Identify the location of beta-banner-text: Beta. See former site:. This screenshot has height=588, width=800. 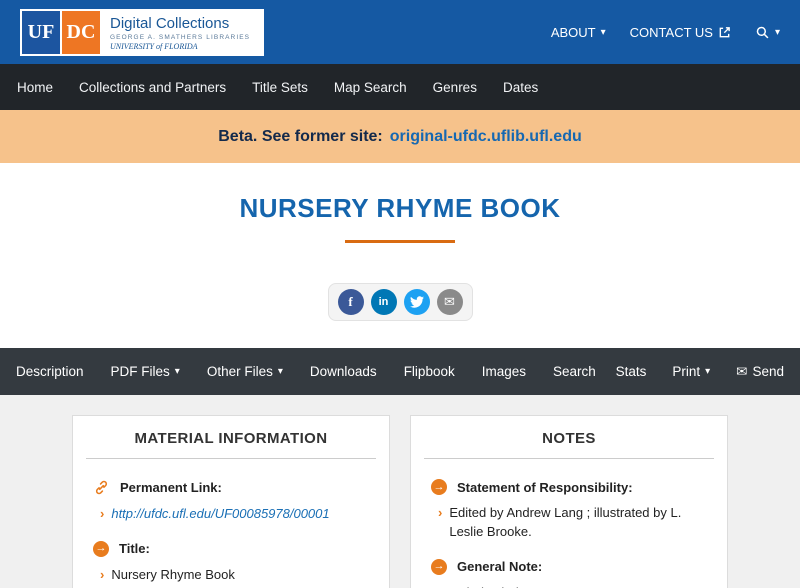
(300, 136).